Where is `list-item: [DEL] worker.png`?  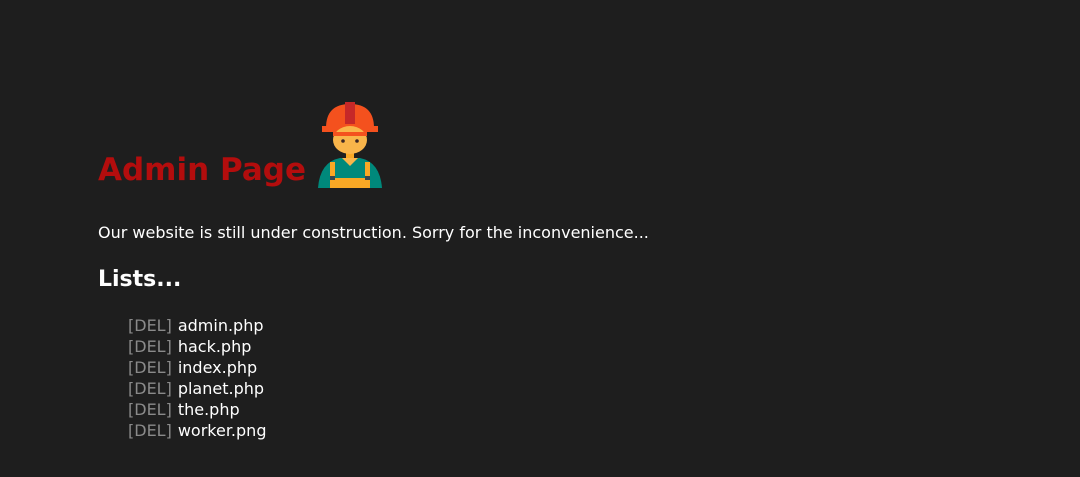
list-item: [DEL] worker.png is located at coordinates (197, 430).